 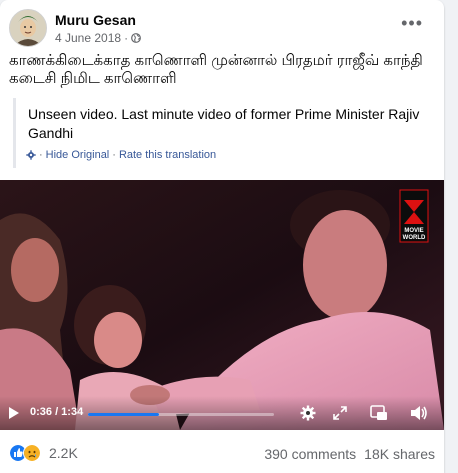 What do you see at coordinates (310, 454) in the screenshot?
I see `comments-count: 390 comments` at bounding box center [310, 454].